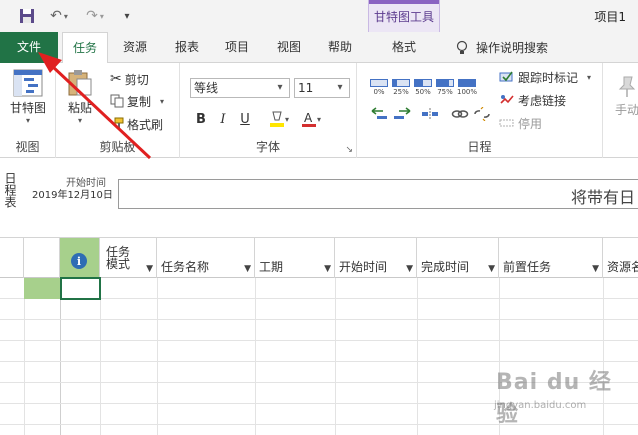  I want to click on pct-100-button: 100%, so click(467, 88).